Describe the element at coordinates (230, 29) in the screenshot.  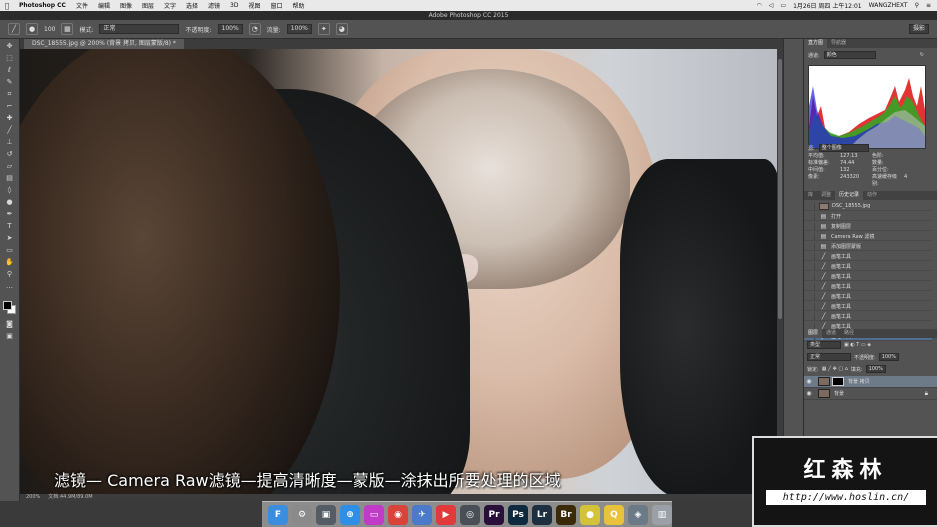
I see `opacity-field: 100%` at that location.